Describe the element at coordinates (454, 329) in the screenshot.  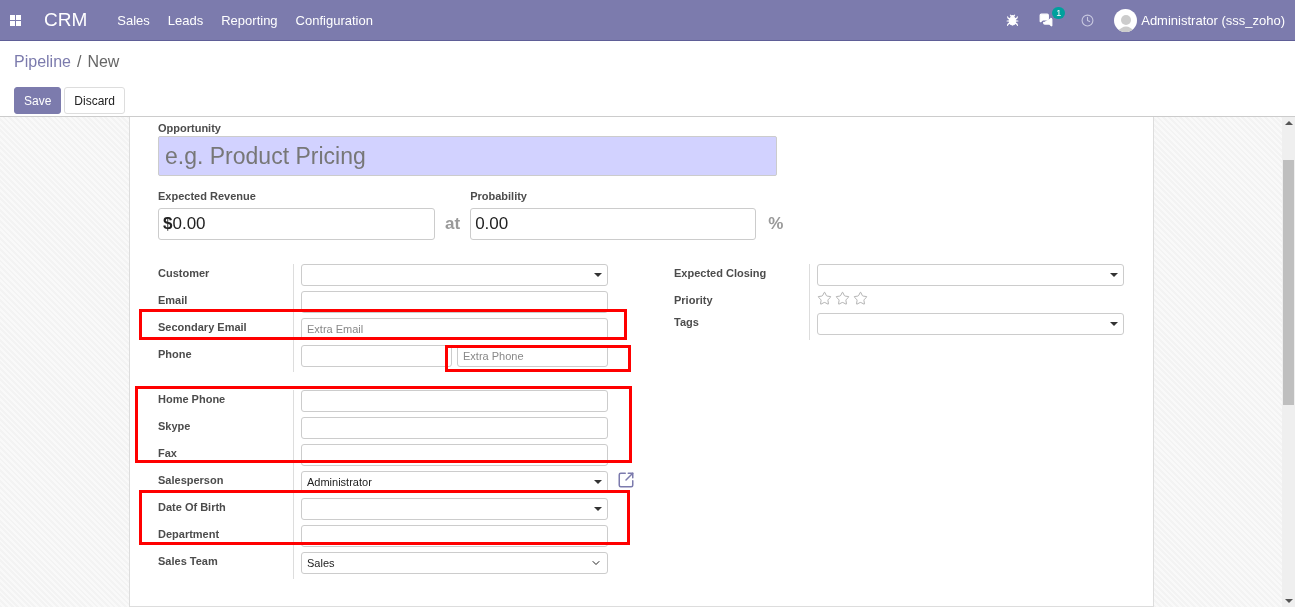
I see `input-field: Extra Email` at that location.